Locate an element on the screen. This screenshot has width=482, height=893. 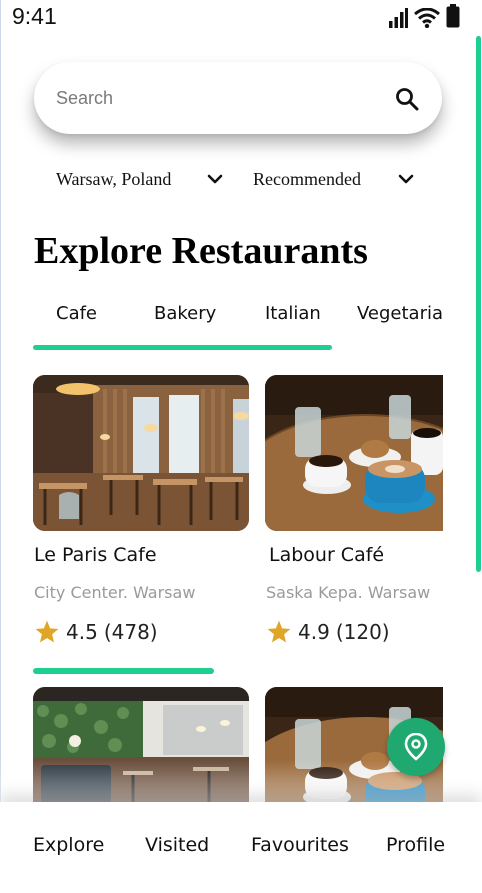
location-filter: Warsaw, Poland is located at coordinates (141, 179).